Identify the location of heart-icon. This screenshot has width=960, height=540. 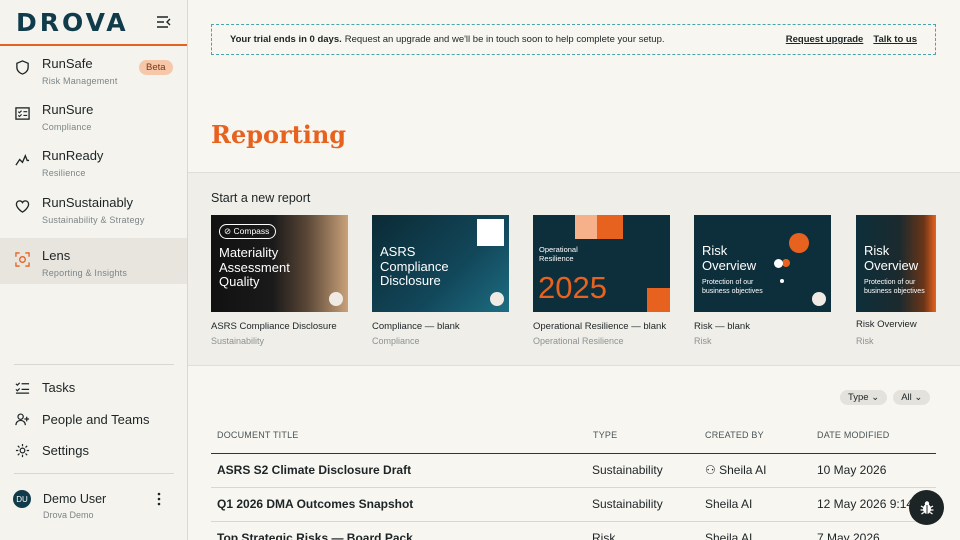
(22, 206).